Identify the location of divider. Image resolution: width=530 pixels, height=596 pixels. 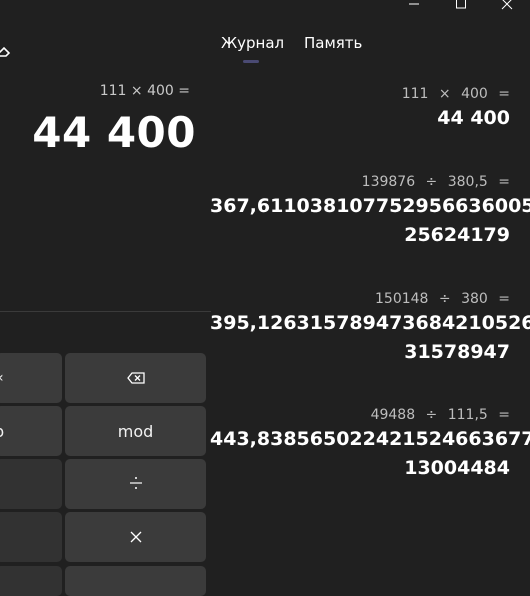
(105, 311).